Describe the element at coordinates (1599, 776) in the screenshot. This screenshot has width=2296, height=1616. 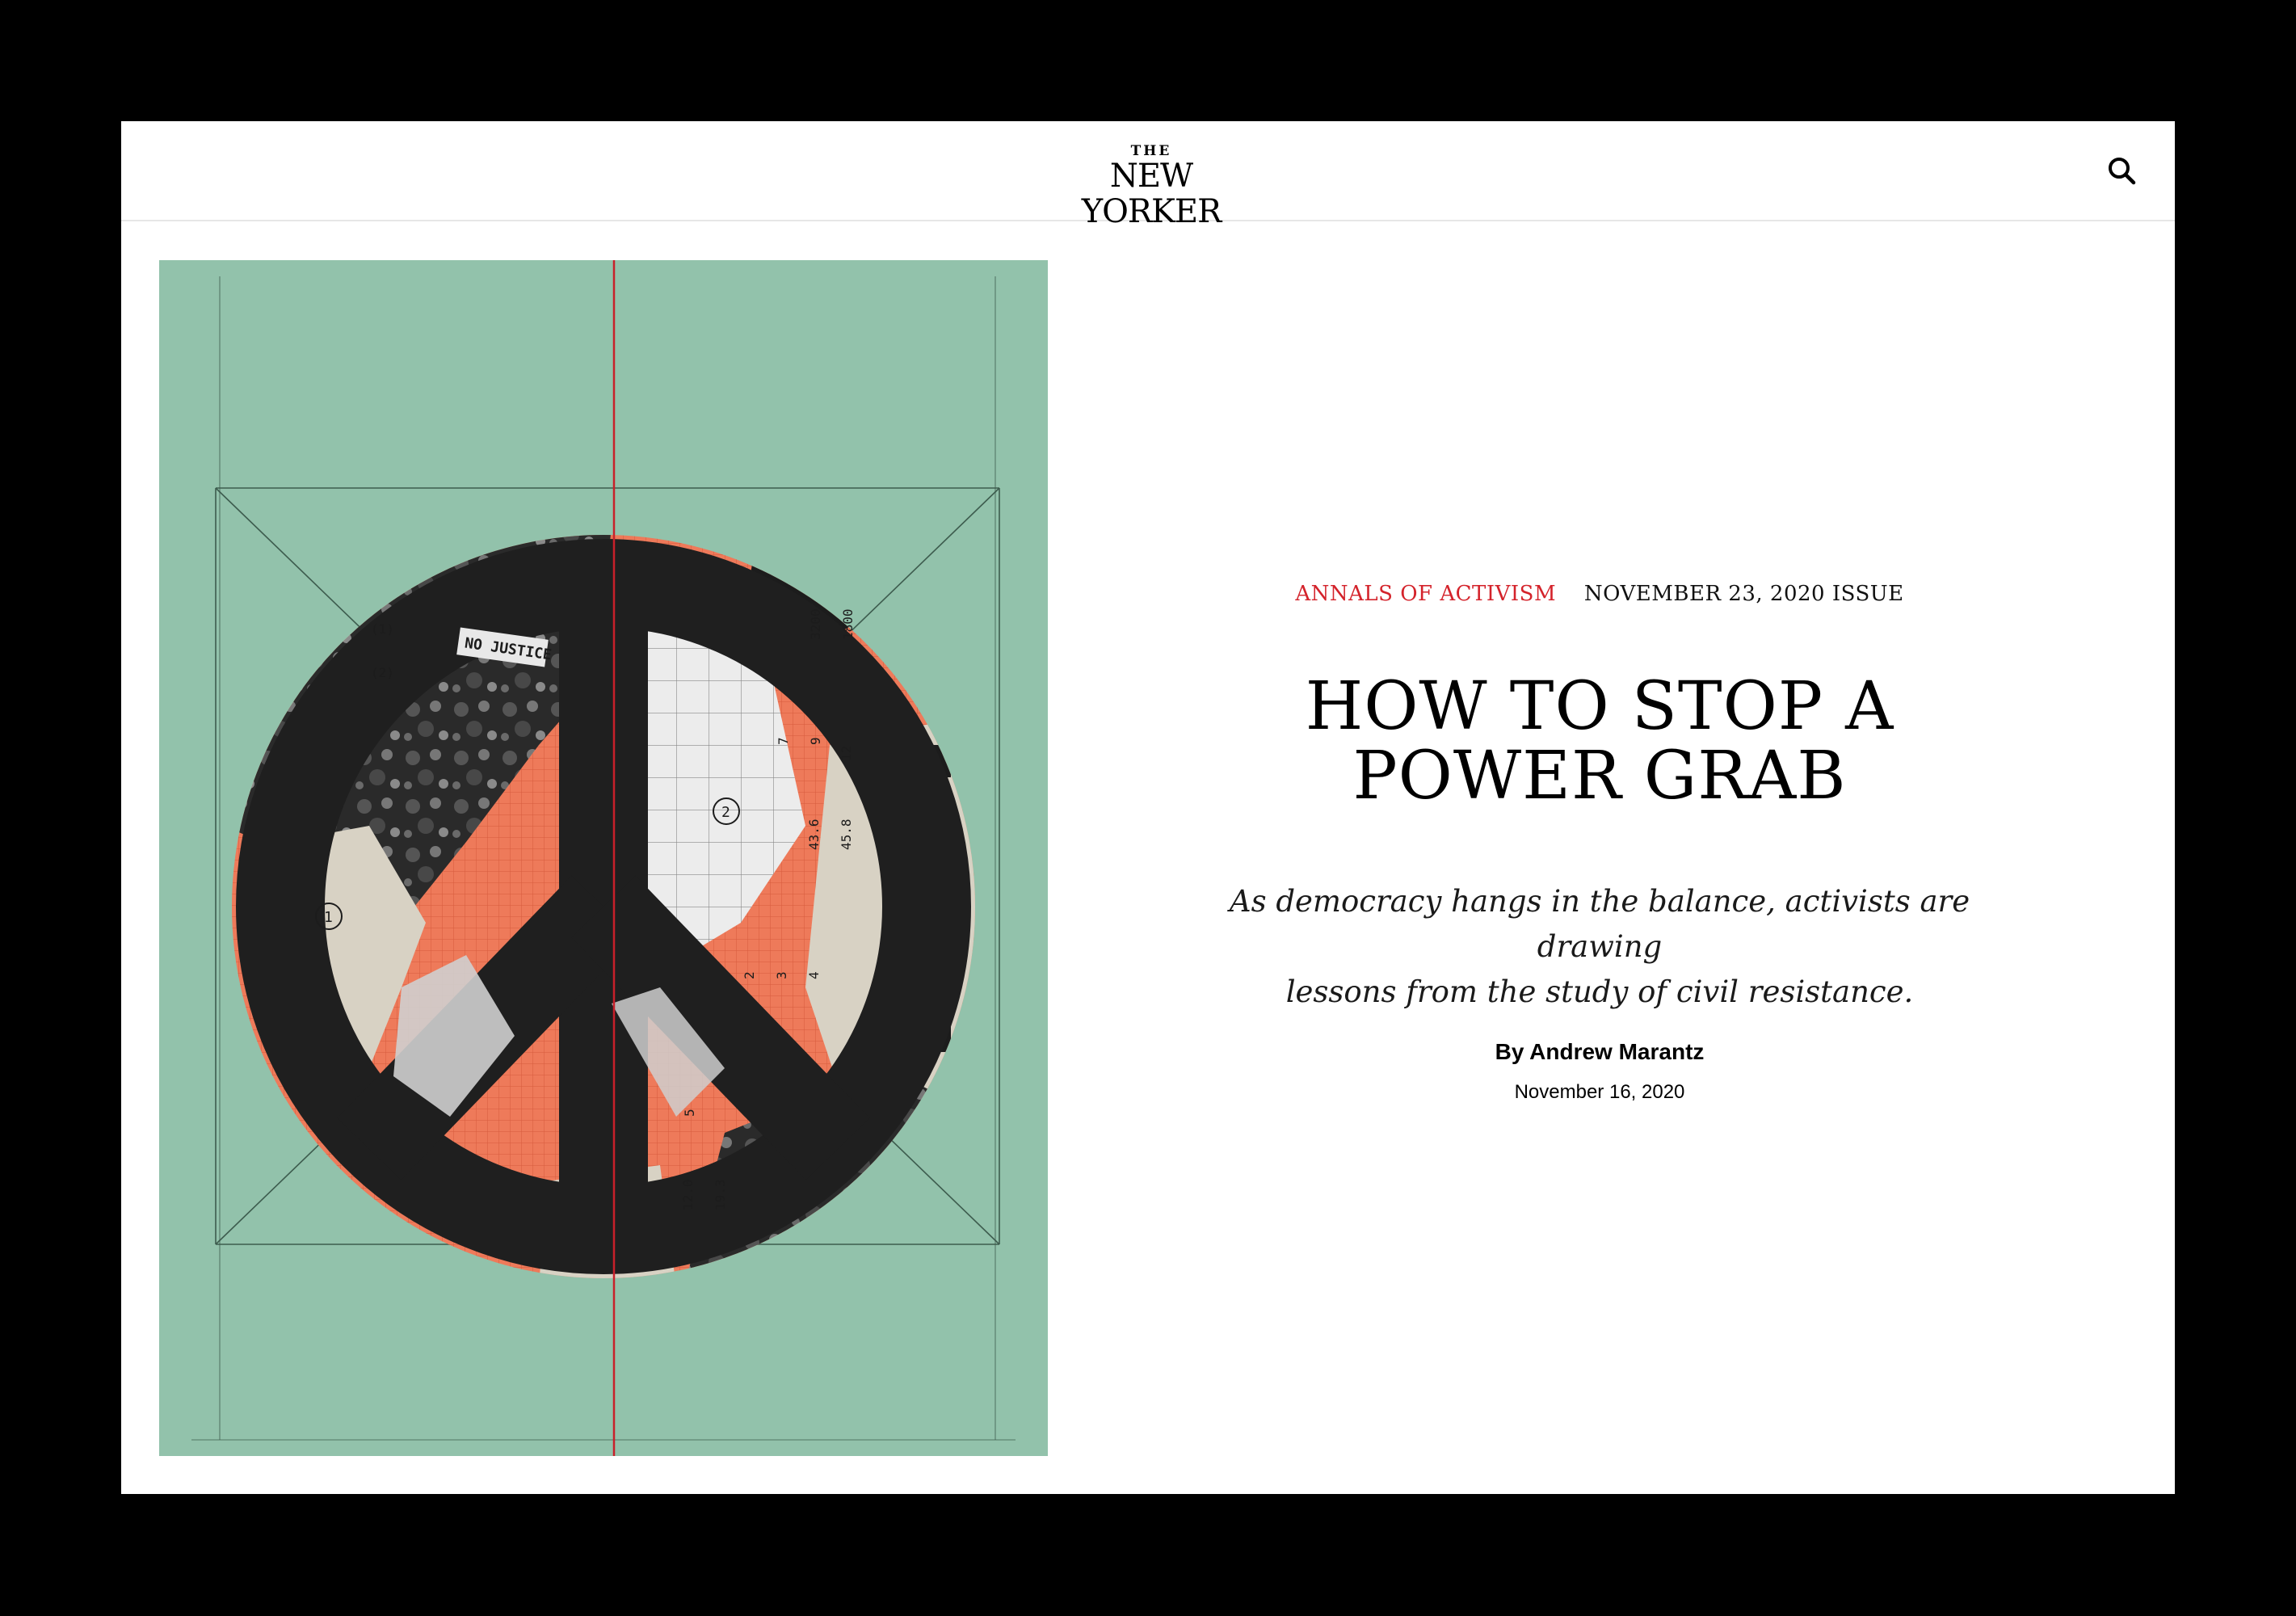
I see `headline-line-2: POWER GRAB` at that location.